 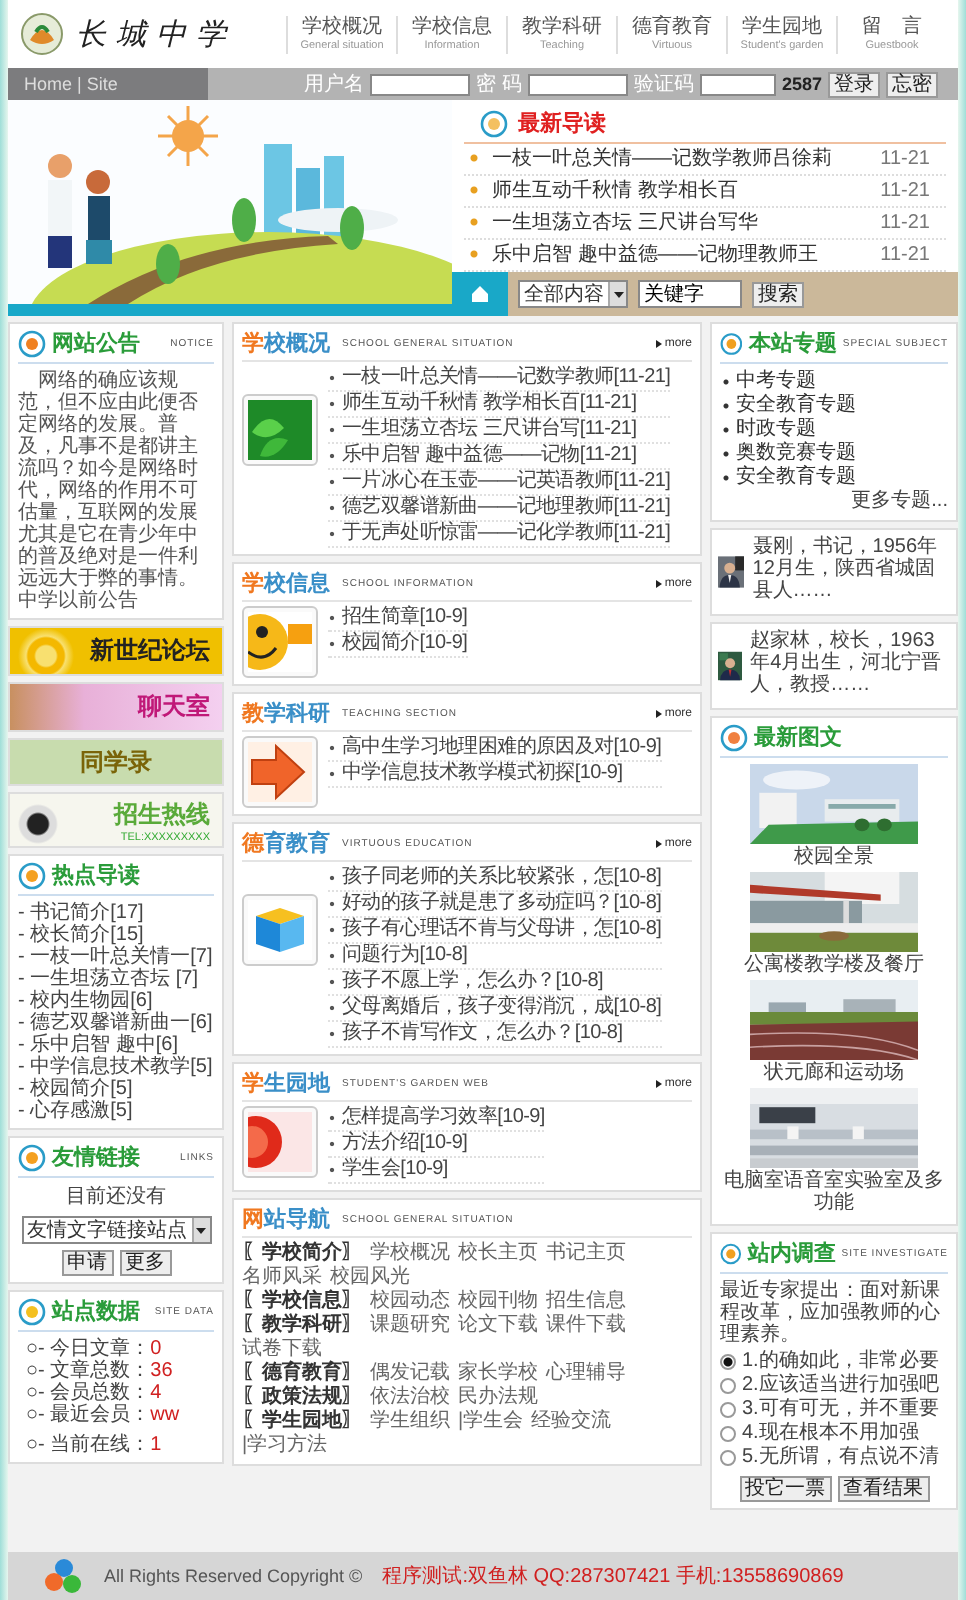 I want to click on article-link: 德艺双馨谱新曲——记地理教师[11-21], so click(x=499, y=509).